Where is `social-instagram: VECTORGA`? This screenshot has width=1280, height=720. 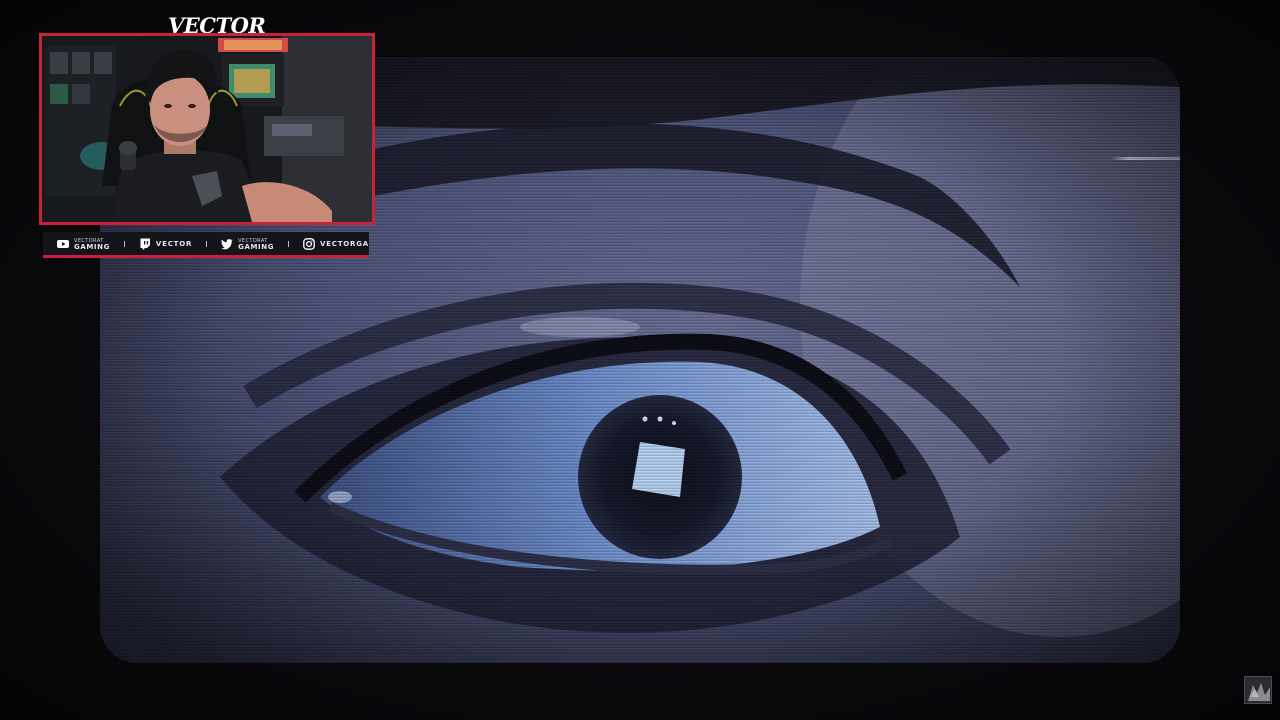
social-instagram: VECTORGA is located at coordinates (336, 244).